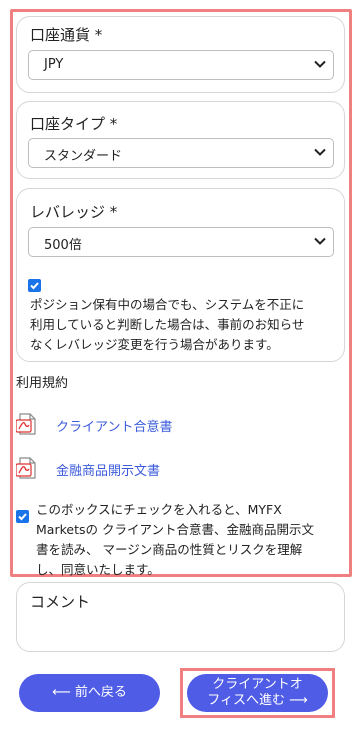  Describe the element at coordinates (74, 124) in the screenshot. I see `account-type-label: 口座タイプ *` at that location.